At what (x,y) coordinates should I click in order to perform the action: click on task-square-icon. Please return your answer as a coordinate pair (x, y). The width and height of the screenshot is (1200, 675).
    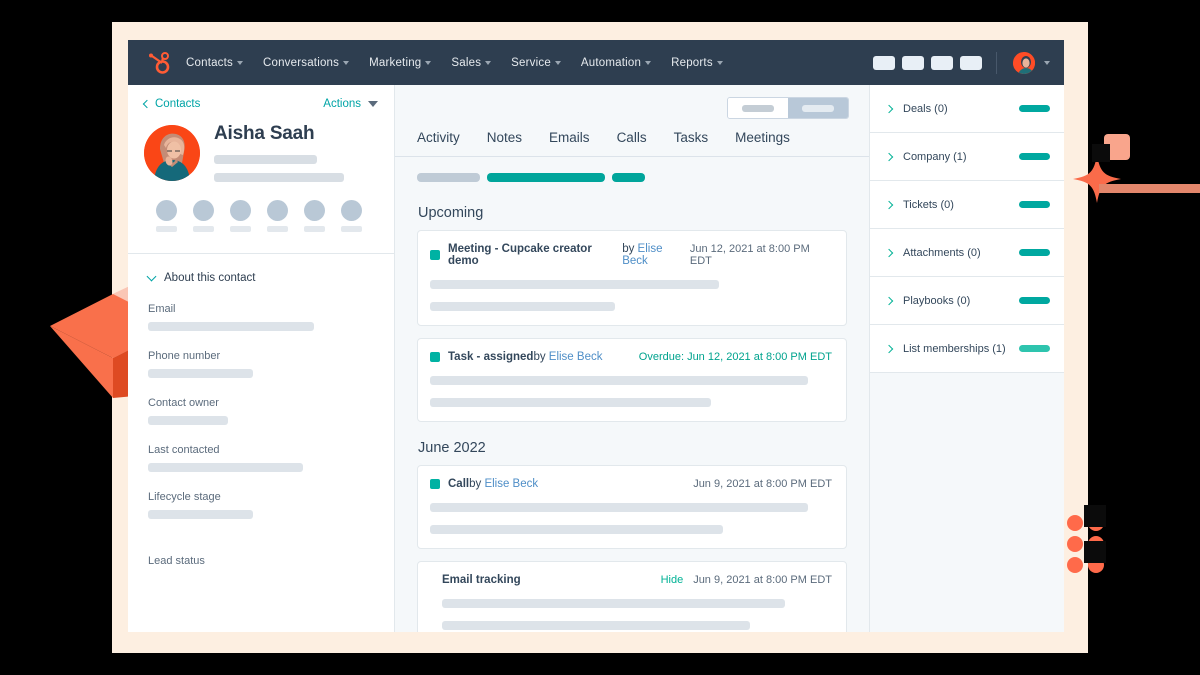
    Looking at the image, I should click on (435, 357).